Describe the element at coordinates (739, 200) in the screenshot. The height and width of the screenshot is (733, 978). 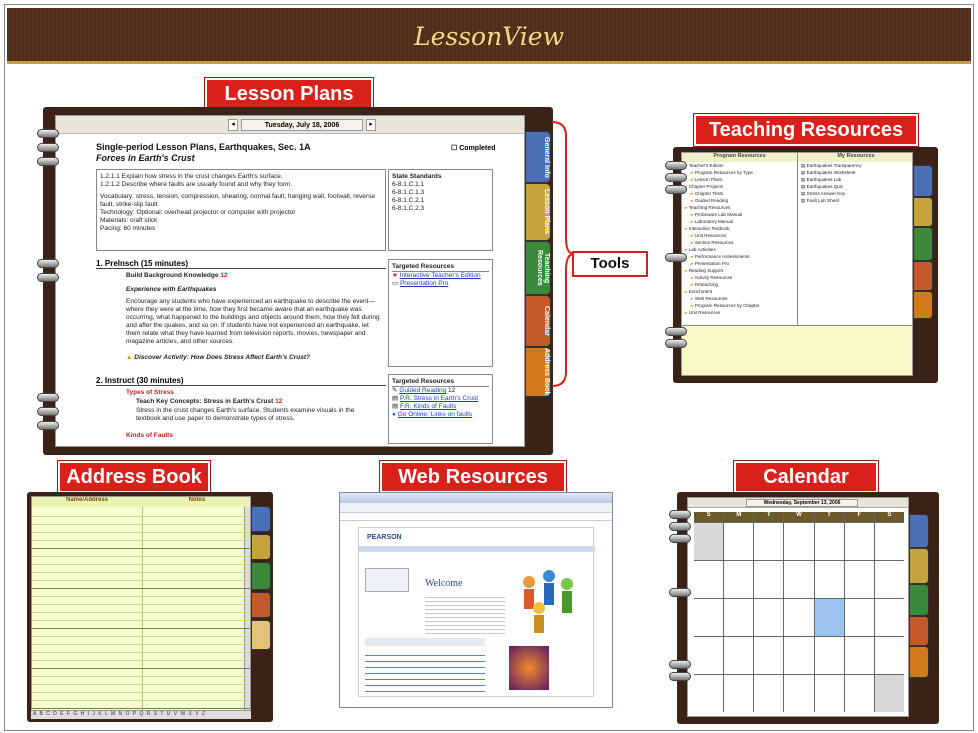
I see `program-resource-item: ▰ Guided Reading` at that location.